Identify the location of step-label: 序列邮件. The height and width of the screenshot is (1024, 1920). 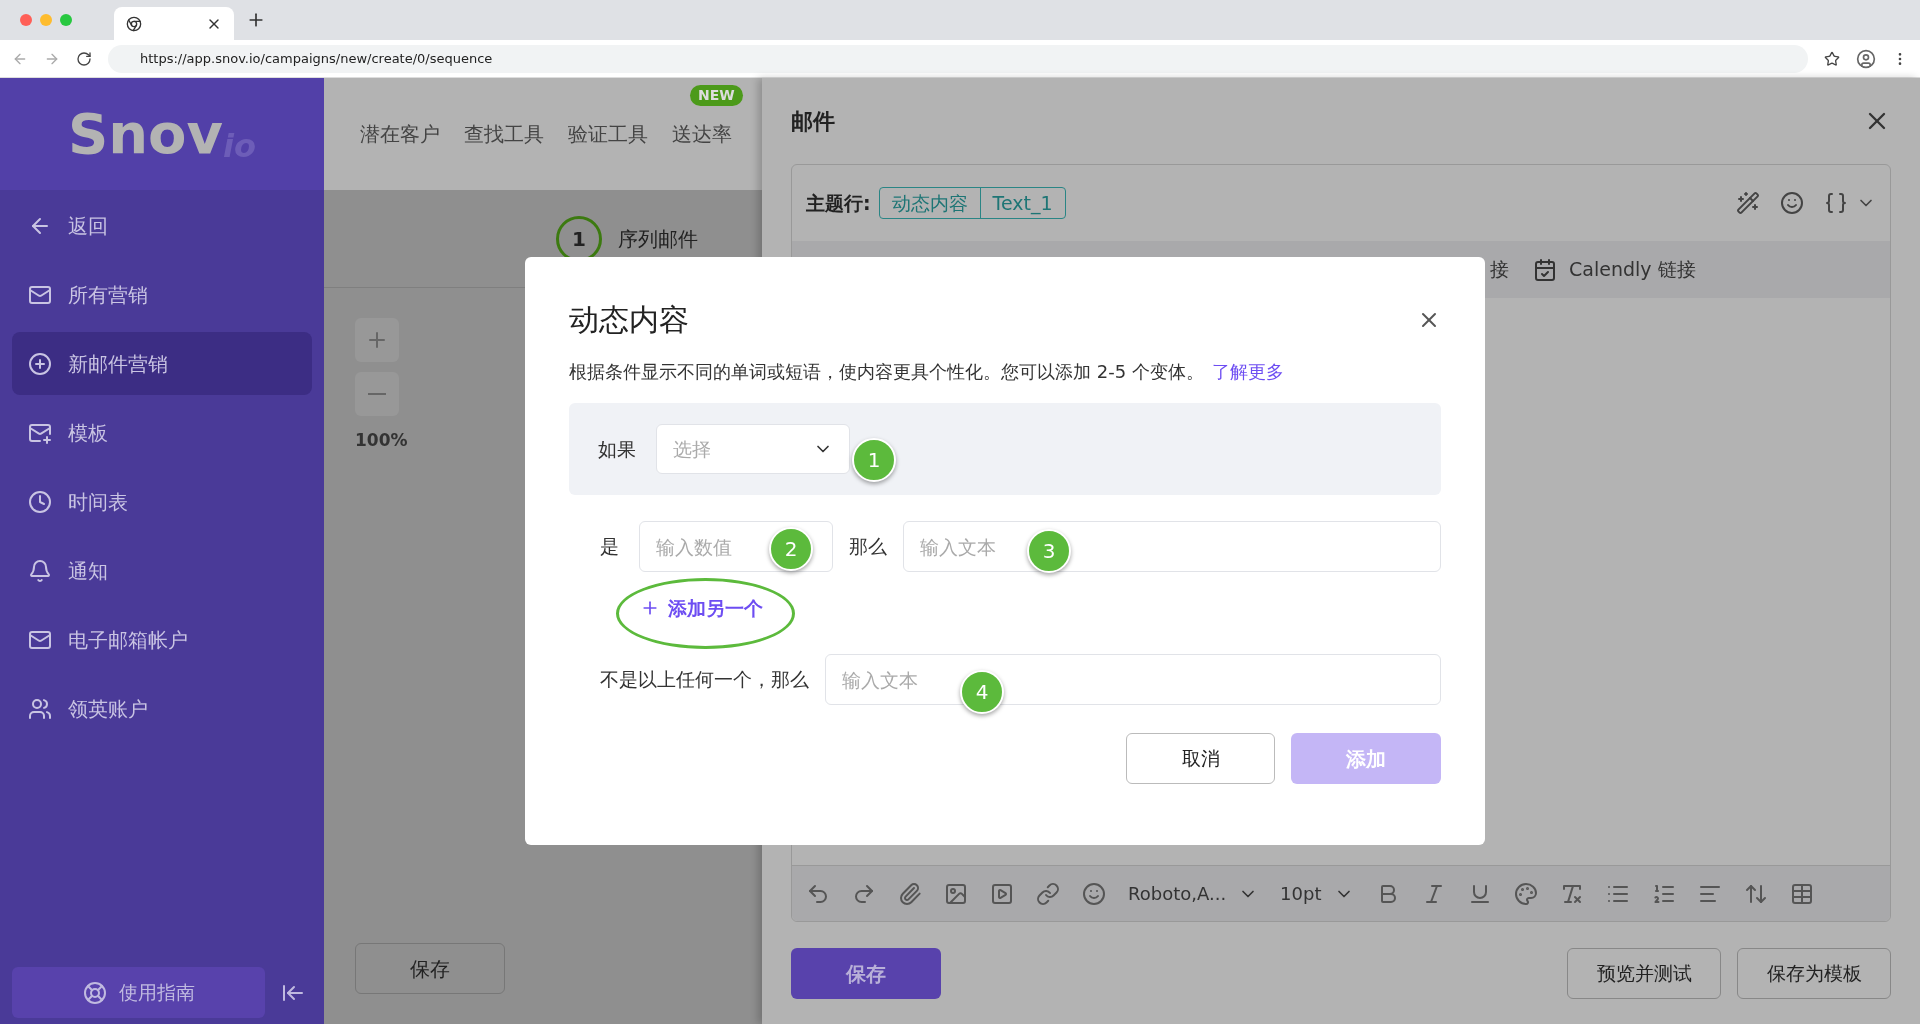
(658, 239).